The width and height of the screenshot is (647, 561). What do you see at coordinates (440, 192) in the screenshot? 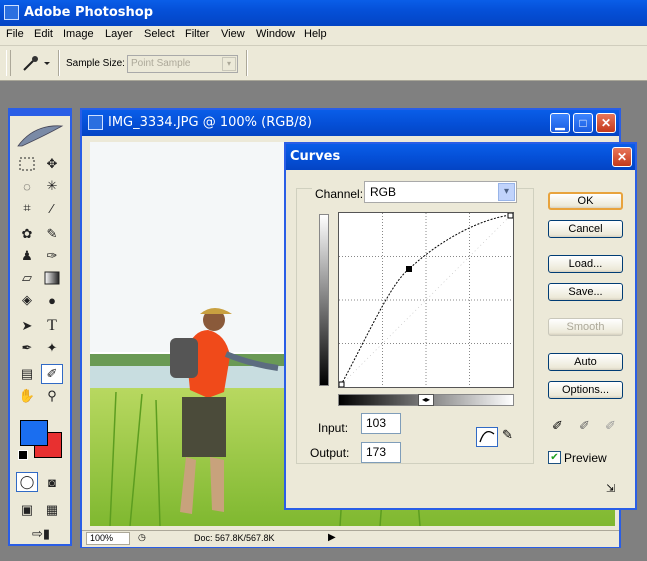
I see `channel-select: RGB ▾` at bounding box center [440, 192].